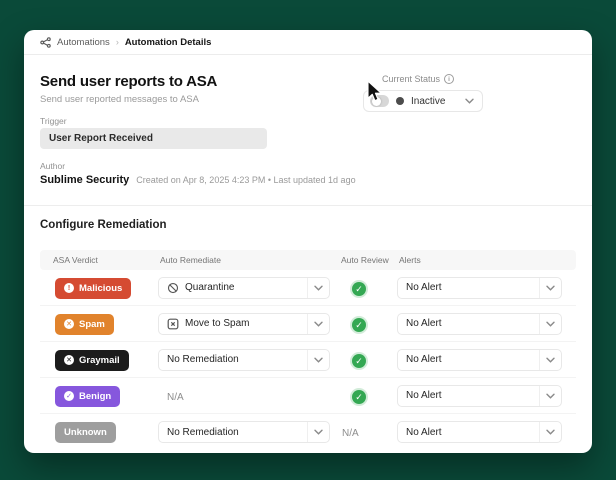 The width and height of the screenshot is (616, 480). Describe the element at coordinates (210, 287) in the screenshot. I see `select-value: Quarantine` at that location.